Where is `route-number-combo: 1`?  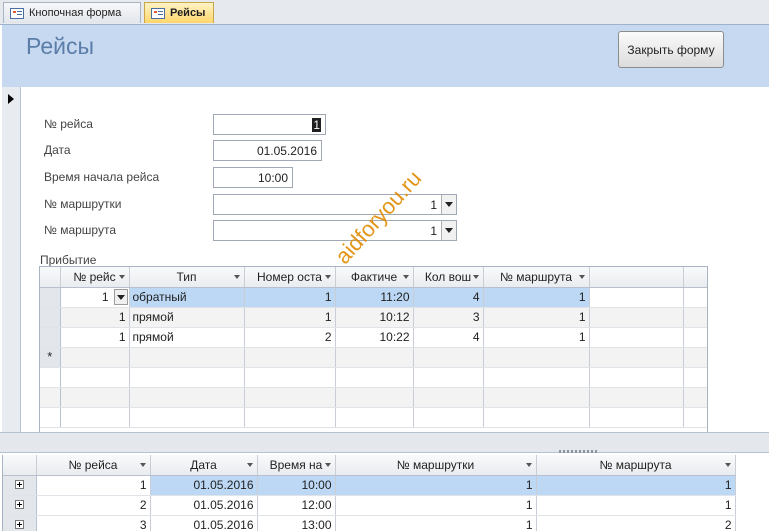 route-number-combo: 1 is located at coordinates (335, 230).